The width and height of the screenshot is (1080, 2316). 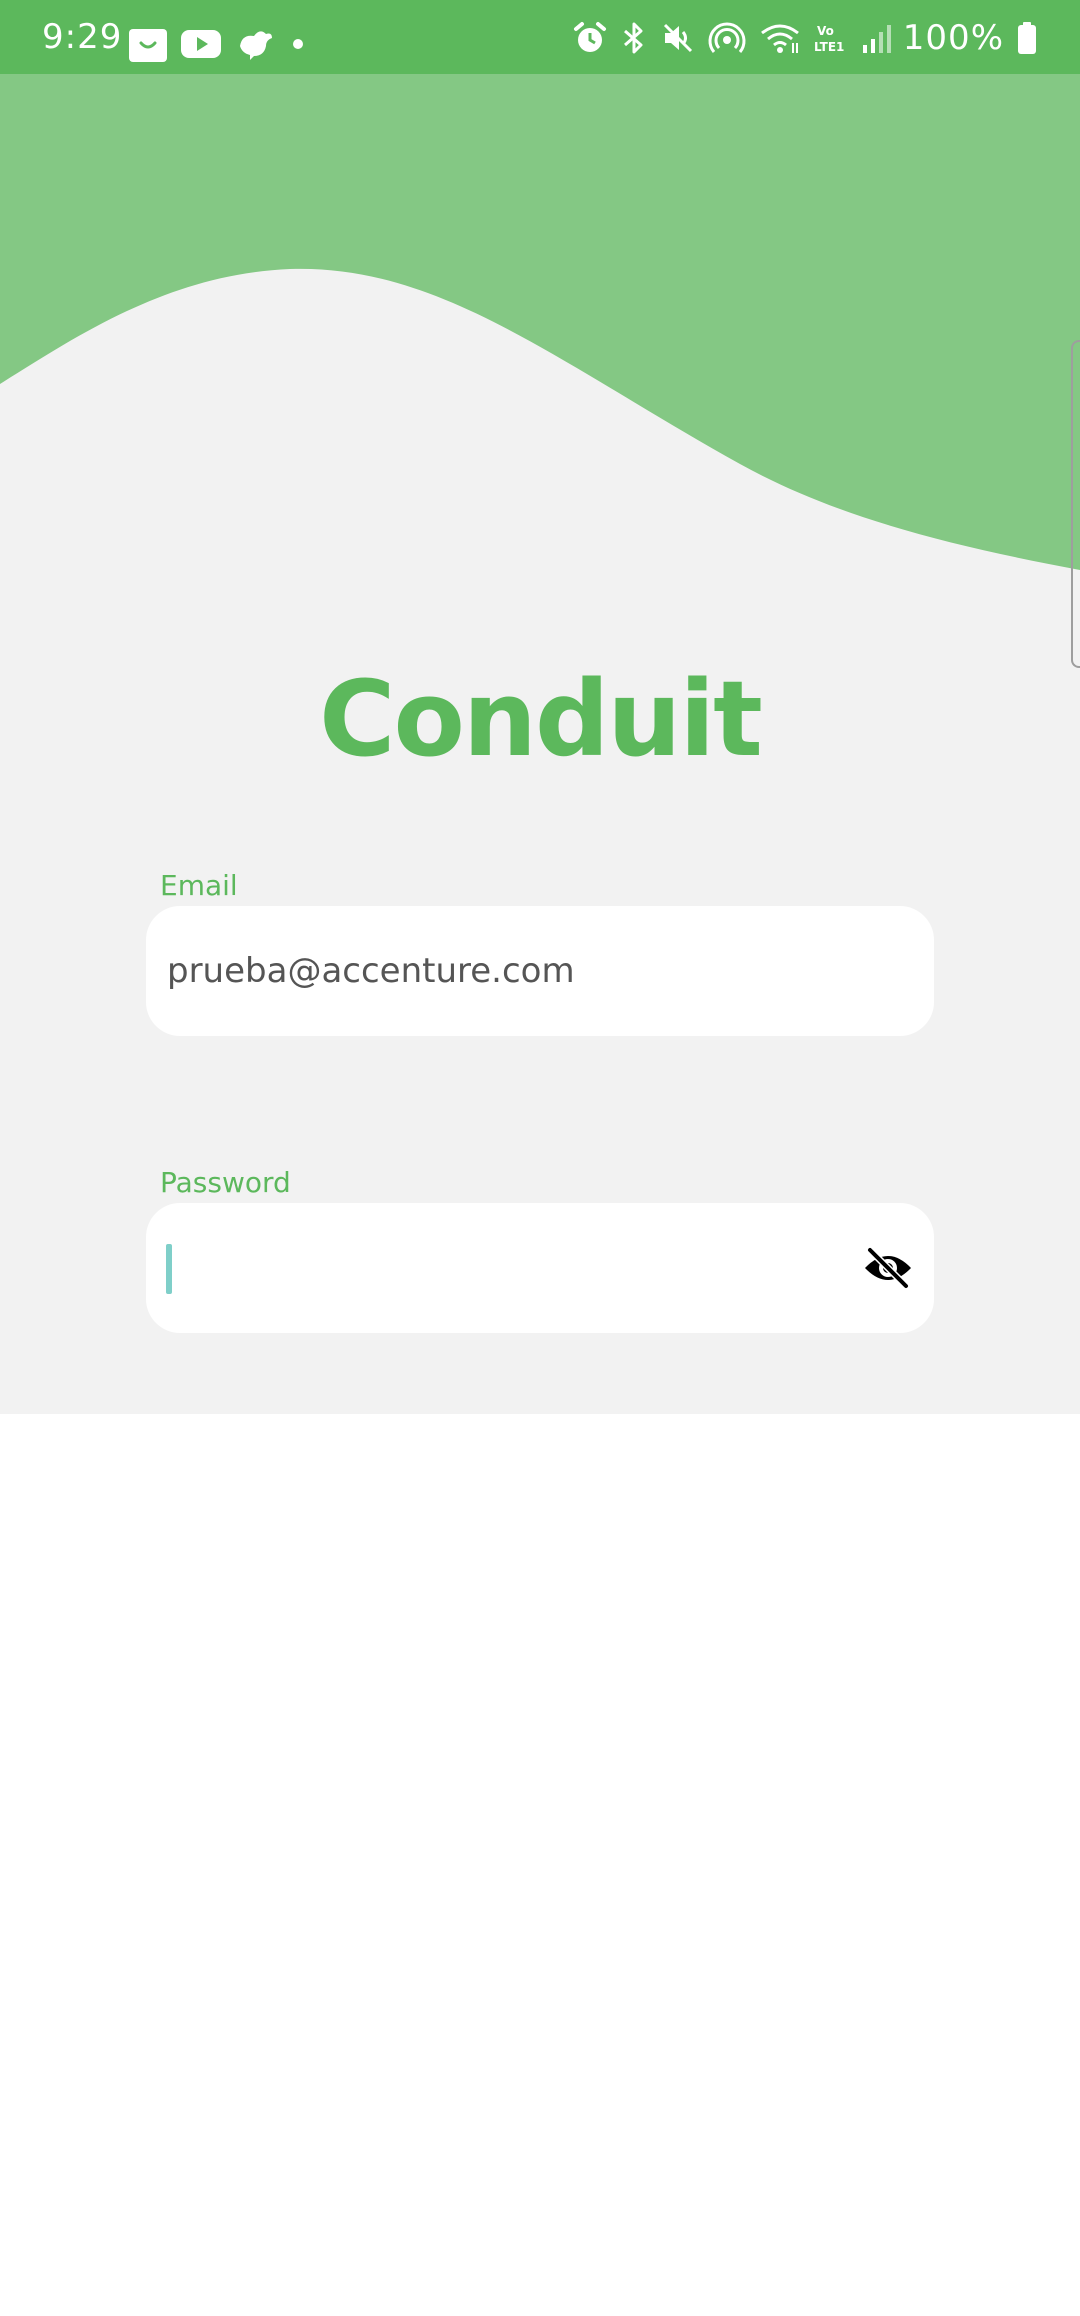 I want to click on app-title: Conduit, so click(x=541, y=719).